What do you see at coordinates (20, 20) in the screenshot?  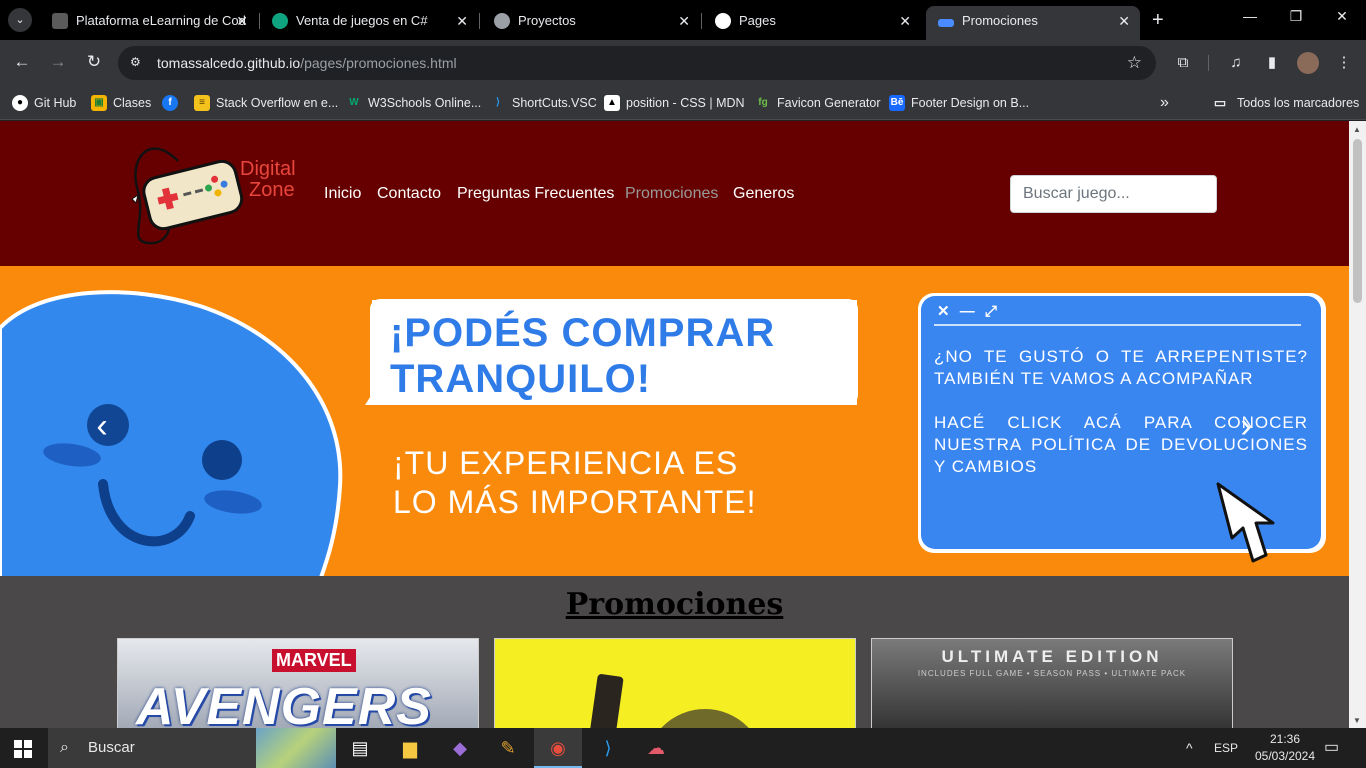 I see `tab-search-button: ⌄` at bounding box center [20, 20].